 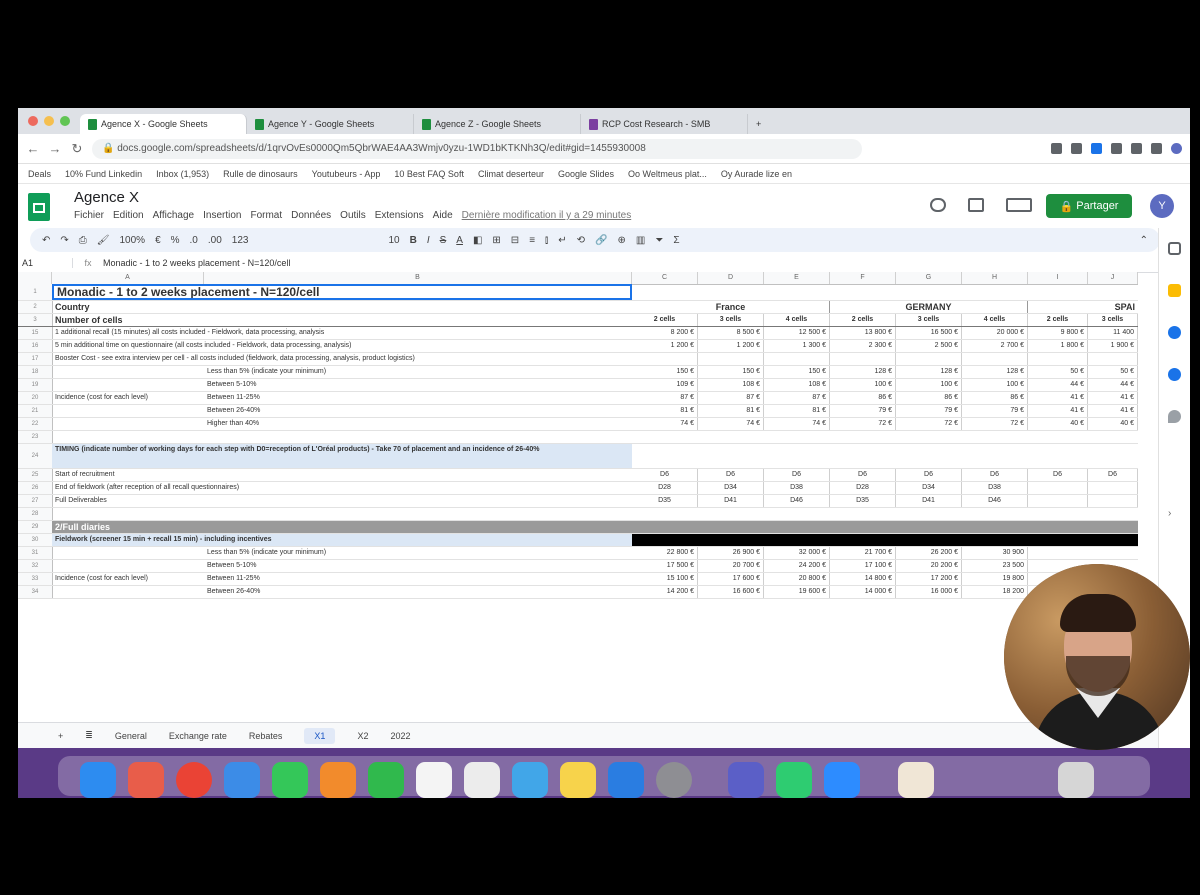 What do you see at coordinates (1089, 206) in the screenshot?
I see `share-button: 🔒 Partager` at bounding box center [1089, 206].